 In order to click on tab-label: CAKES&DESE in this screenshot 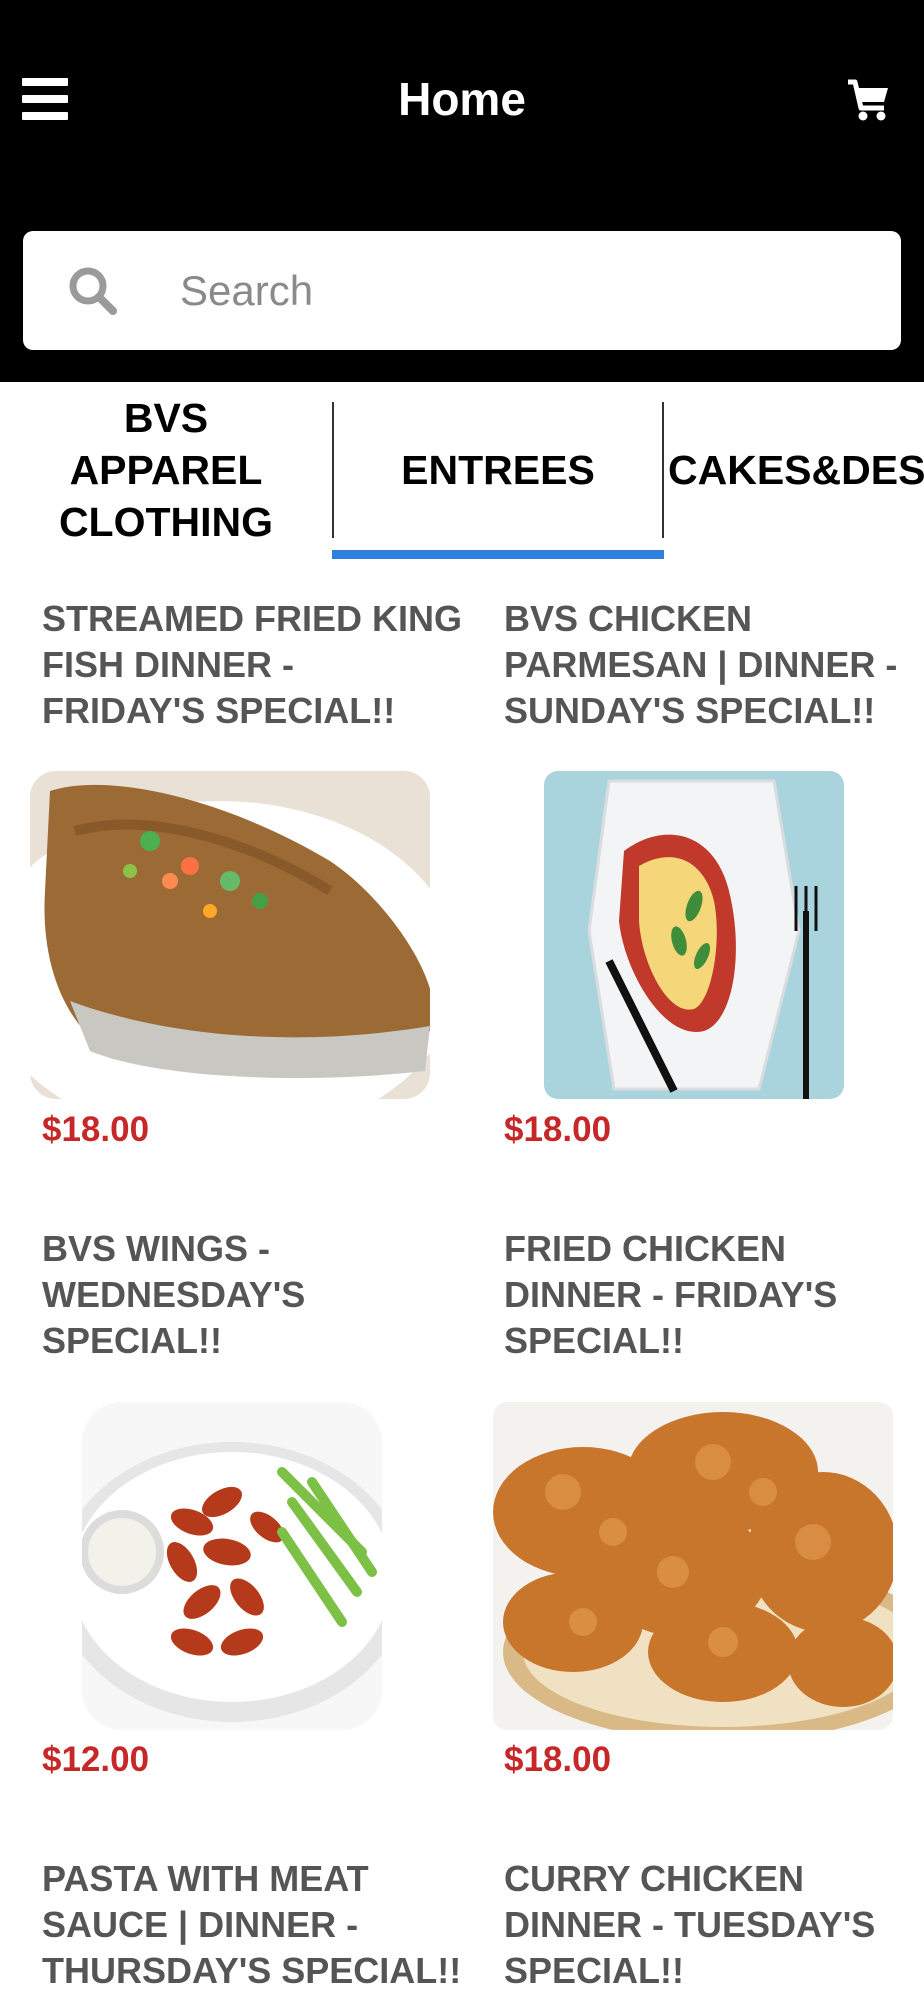, I will do `click(796, 470)`.